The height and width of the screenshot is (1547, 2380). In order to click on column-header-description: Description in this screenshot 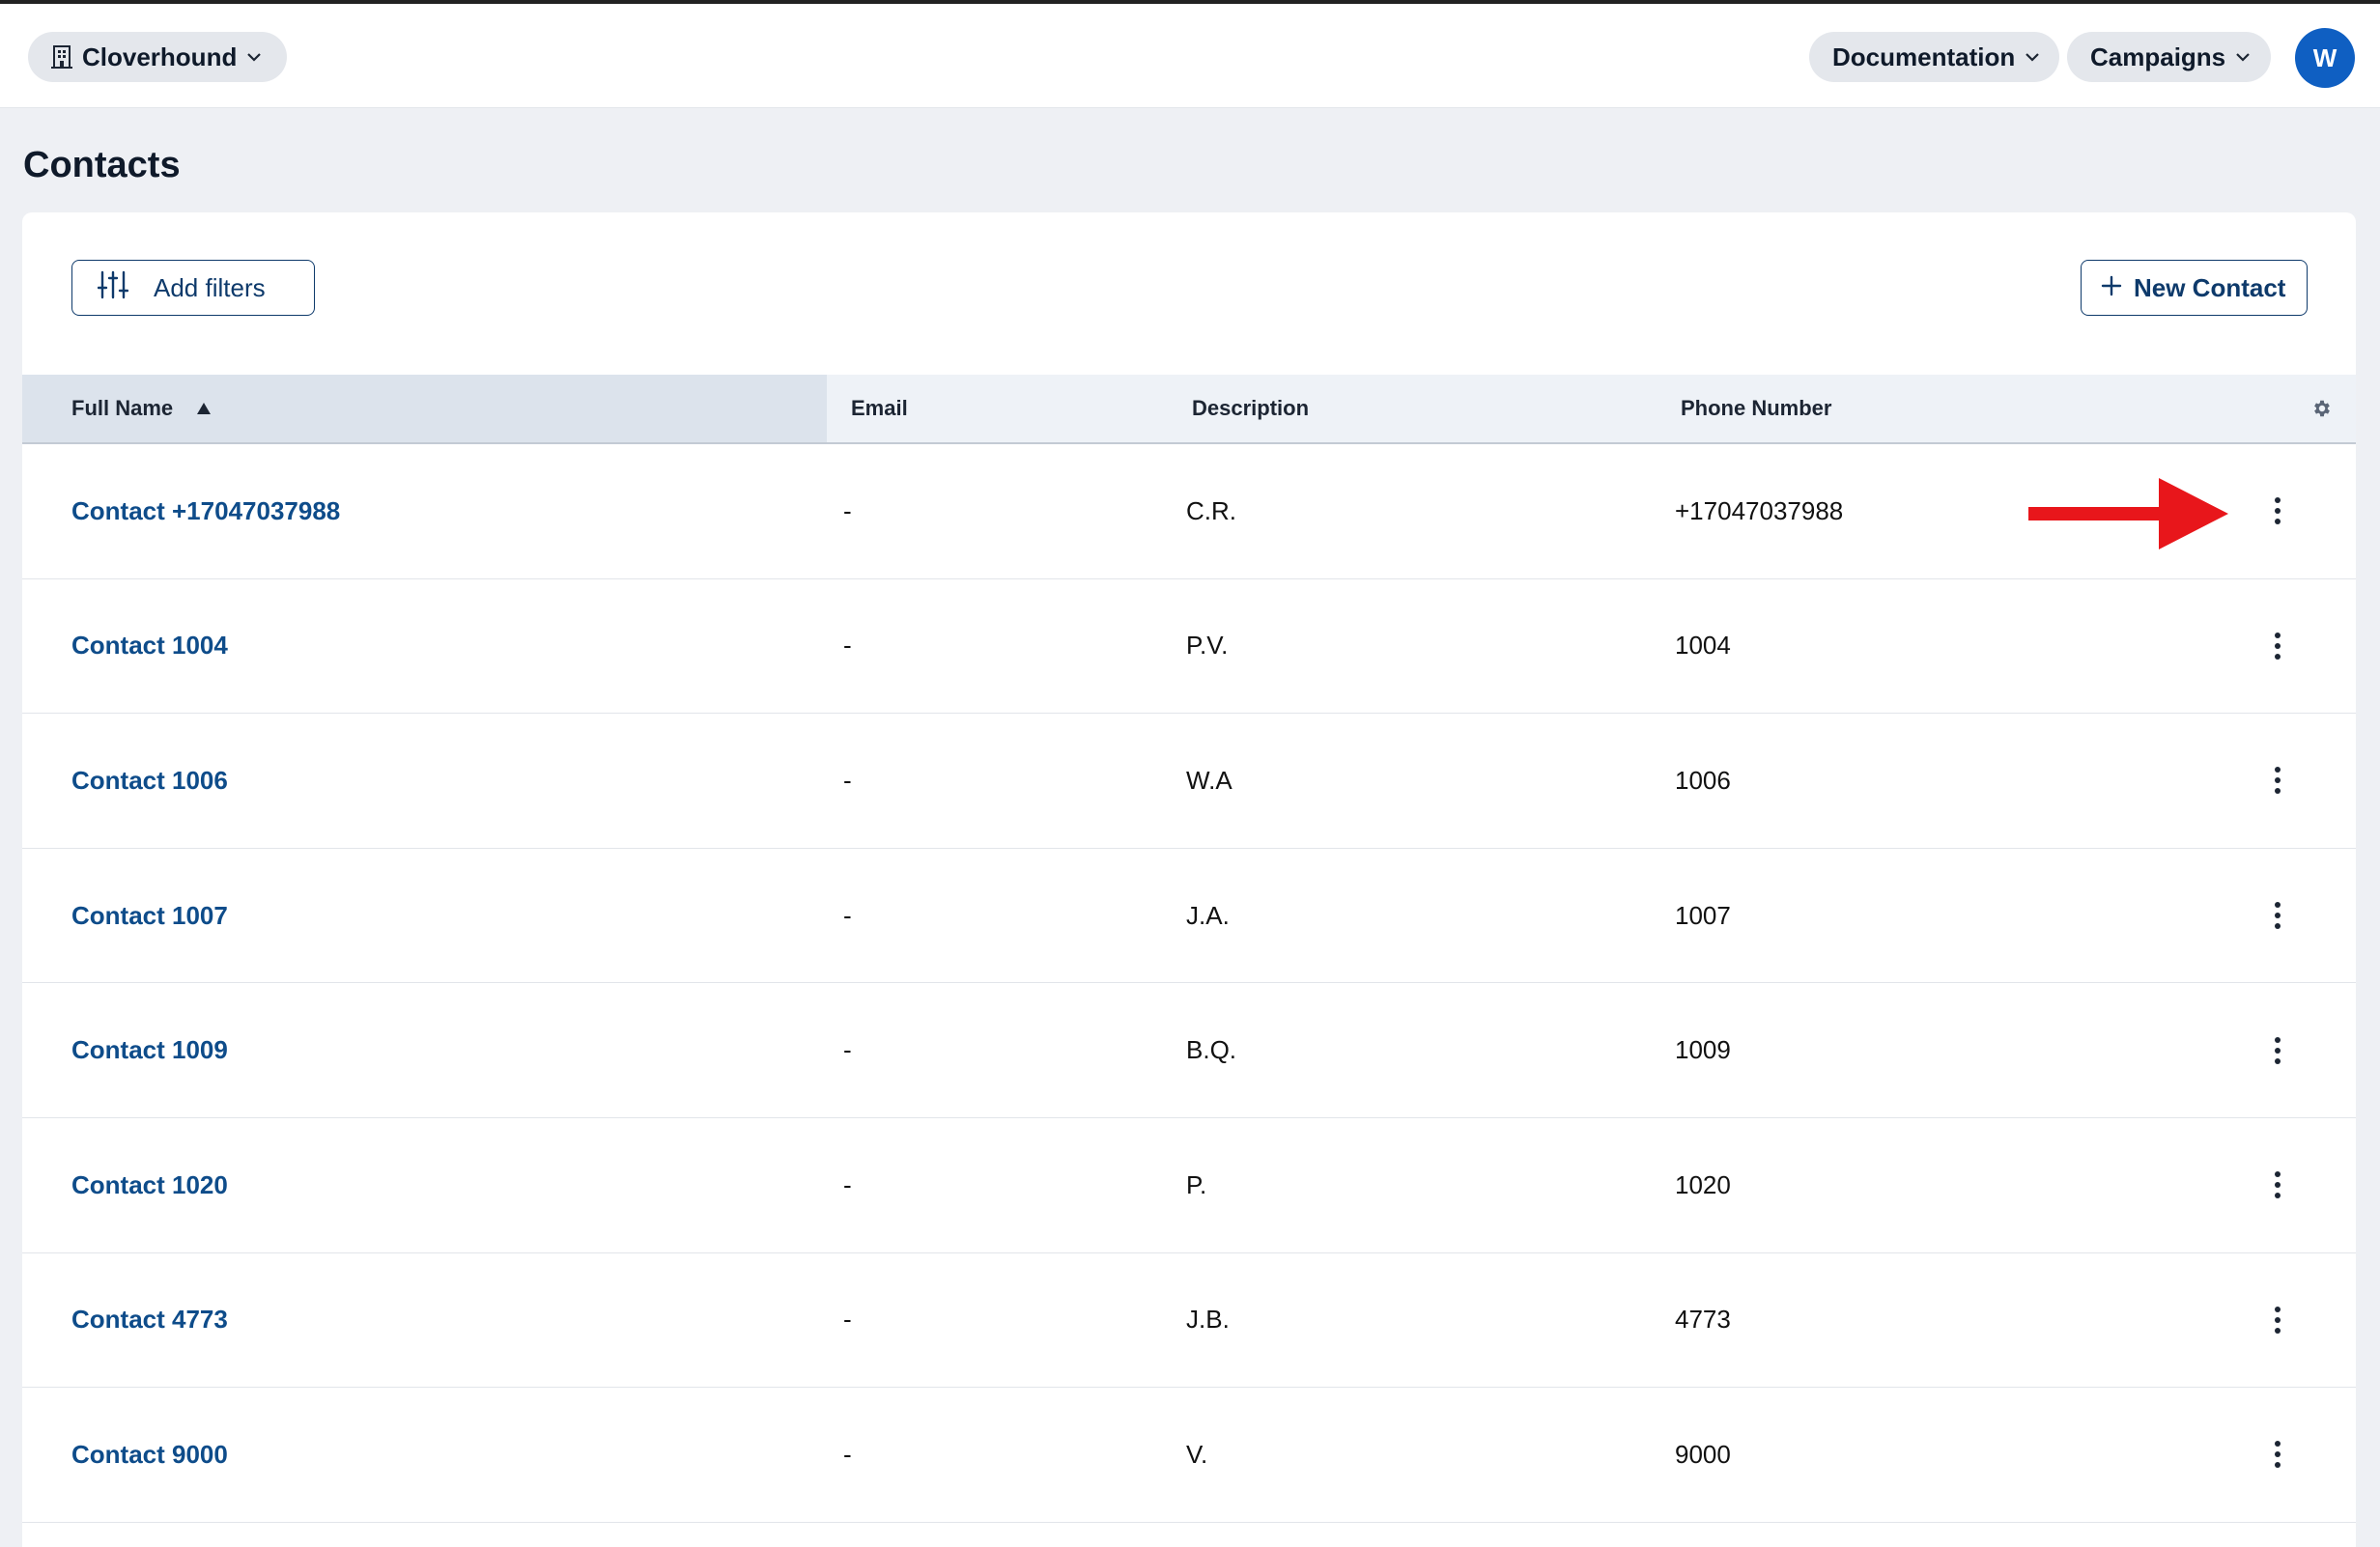, I will do `click(1251, 409)`.